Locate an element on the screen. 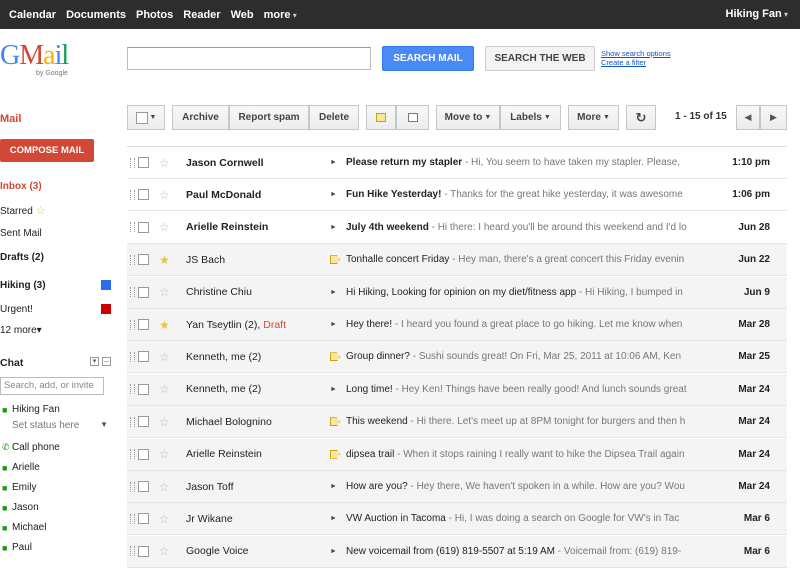  newer-button: ◀ is located at coordinates (748, 117).